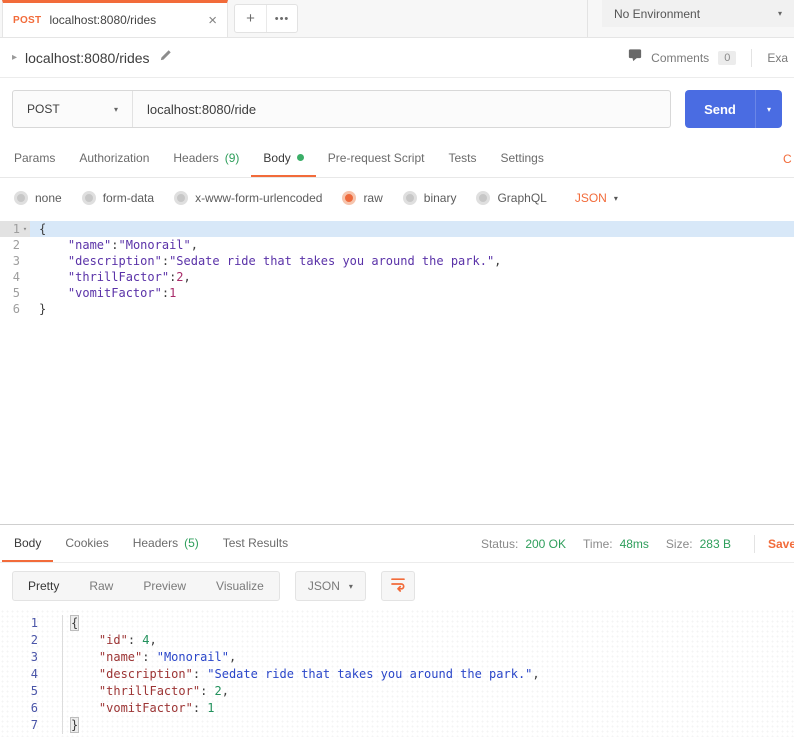  Describe the element at coordinates (330, 586) in the screenshot. I see `response-language-selector: JSON ▾` at that location.